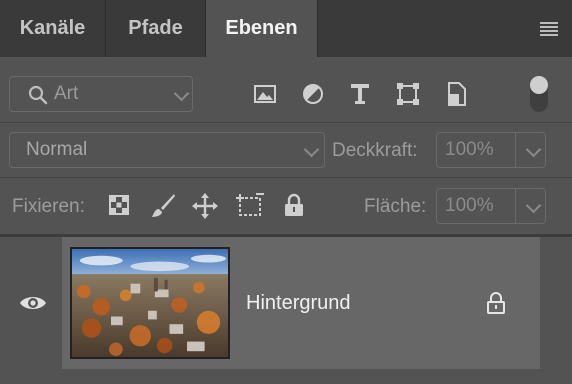 This screenshot has height=384, width=572. What do you see at coordinates (265, 94) in the screenshot?
I see `image-filter-icon` at bounding box center [265, 94].